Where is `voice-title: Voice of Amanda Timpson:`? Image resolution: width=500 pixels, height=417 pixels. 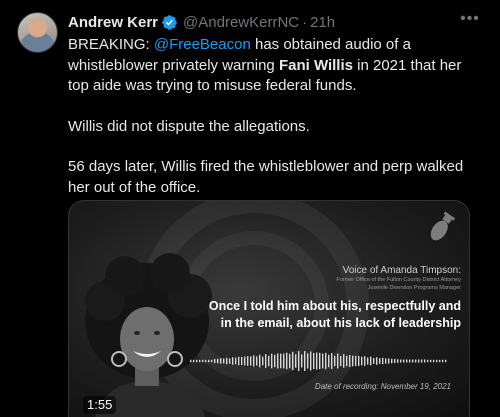
voice-title: Voice of Amanda Timpson: is located at coordinates (401, 270).